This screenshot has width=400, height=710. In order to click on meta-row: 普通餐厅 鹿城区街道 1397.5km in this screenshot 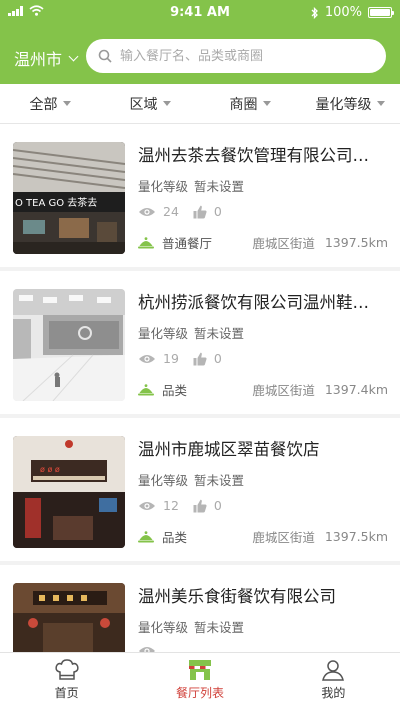, I will do `click(263, 242)`.